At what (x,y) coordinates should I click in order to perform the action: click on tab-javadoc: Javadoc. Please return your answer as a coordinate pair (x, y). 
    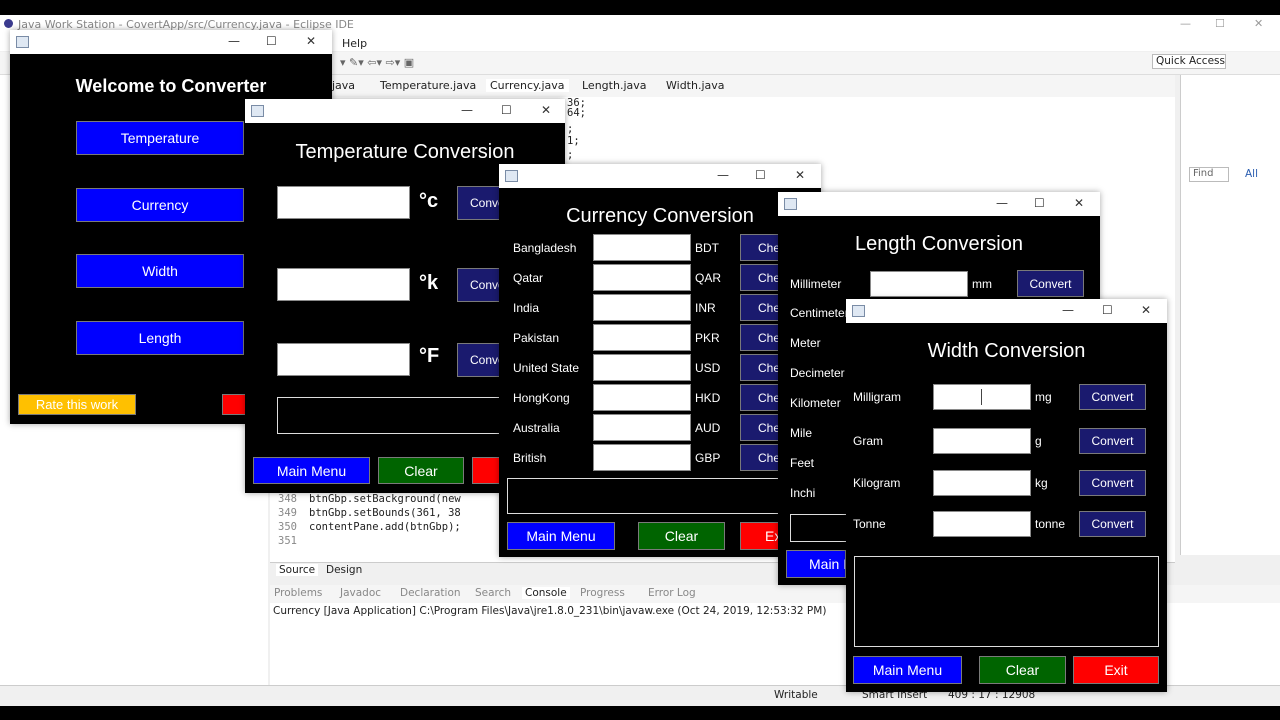
    Looking at the image, I should click on (360, 593).